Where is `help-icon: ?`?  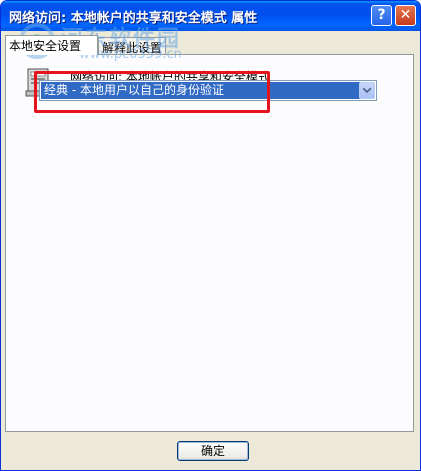
help-icon: ? is located at coordinates (381, 15).